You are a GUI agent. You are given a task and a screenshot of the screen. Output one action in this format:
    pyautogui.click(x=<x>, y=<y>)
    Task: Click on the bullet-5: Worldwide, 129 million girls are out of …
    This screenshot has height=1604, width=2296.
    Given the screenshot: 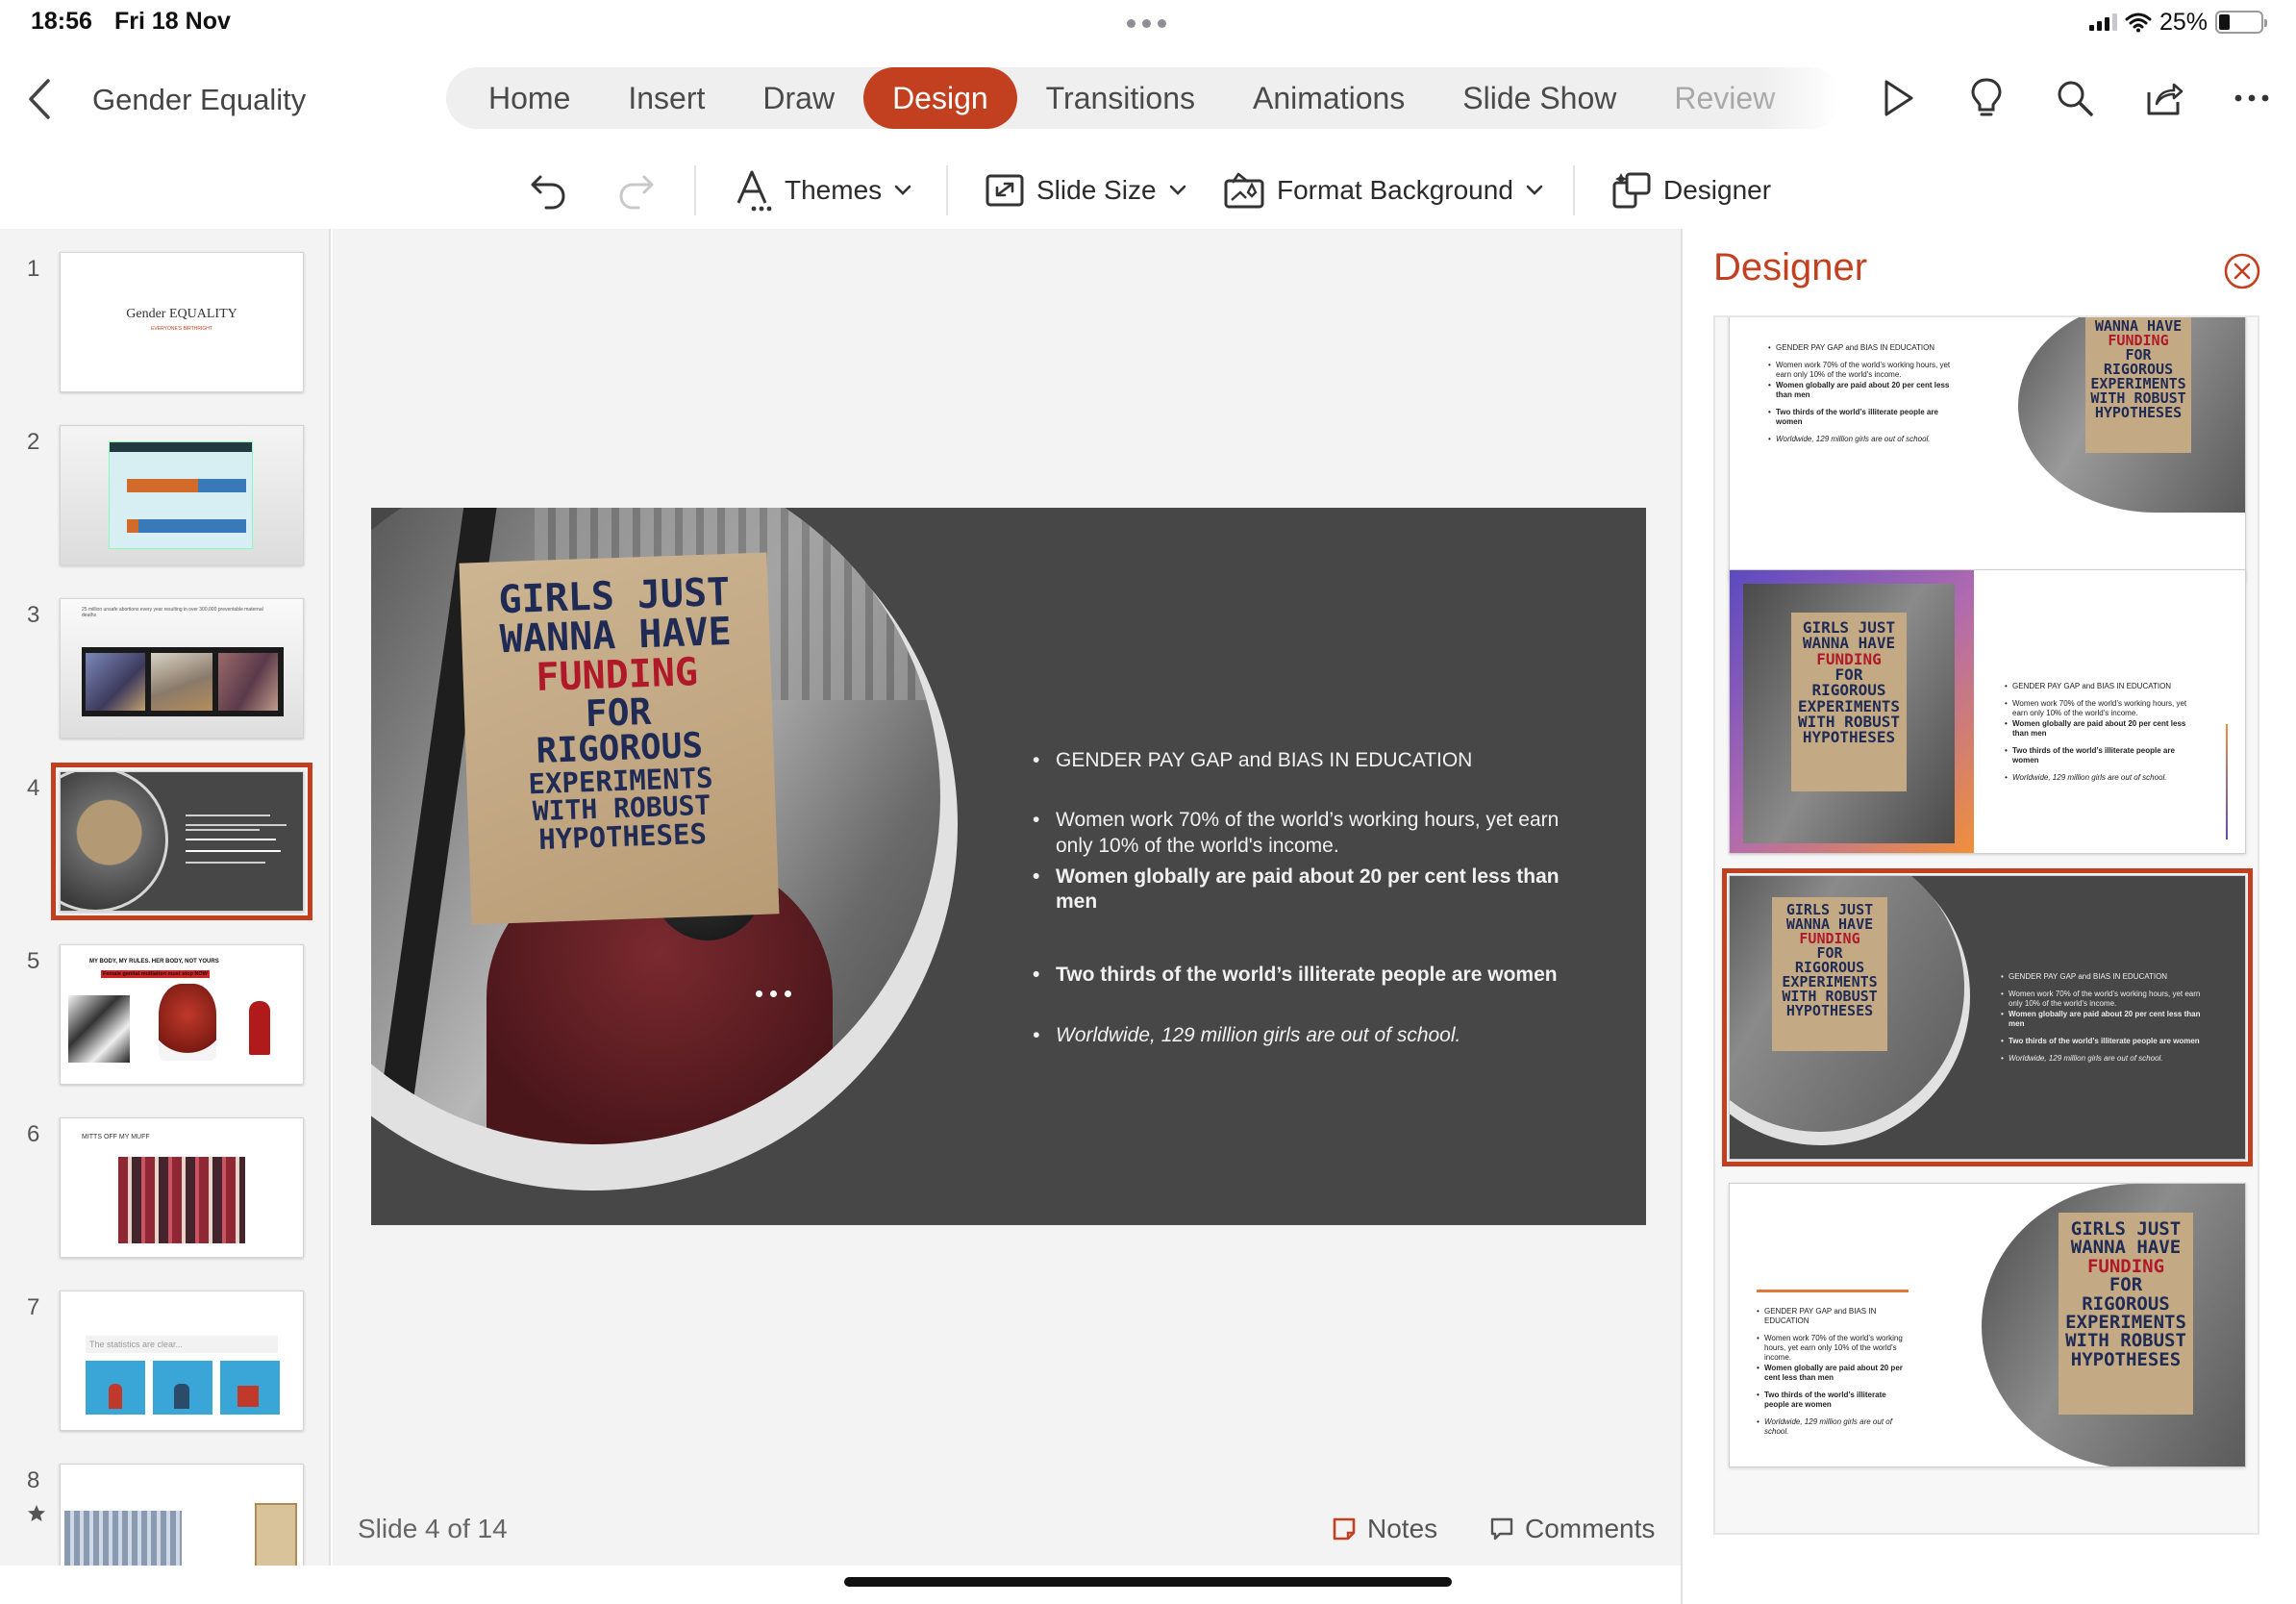 What is the action you would take?
    pyautogui.click(x=1307, y=1036)
    